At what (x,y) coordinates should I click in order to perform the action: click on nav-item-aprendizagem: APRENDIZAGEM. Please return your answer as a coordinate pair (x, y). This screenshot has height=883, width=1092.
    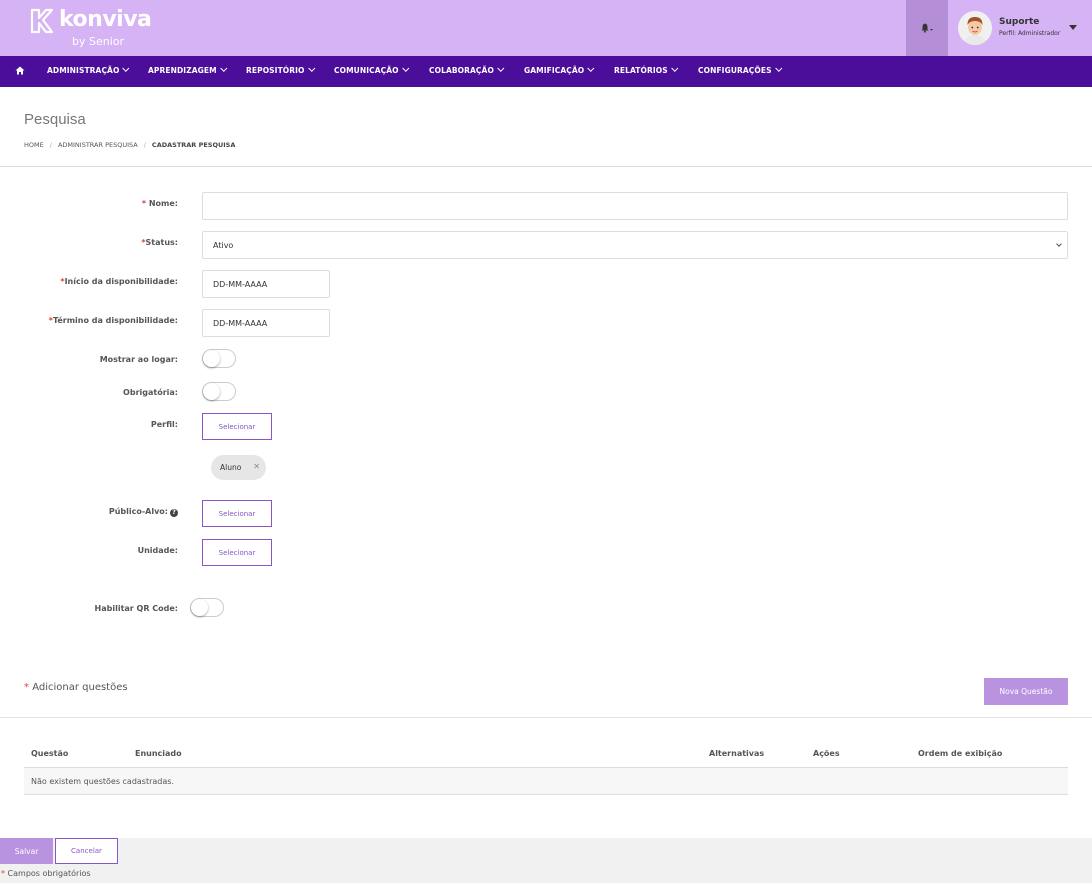
    Looking at the image, I should click on (188, 69).